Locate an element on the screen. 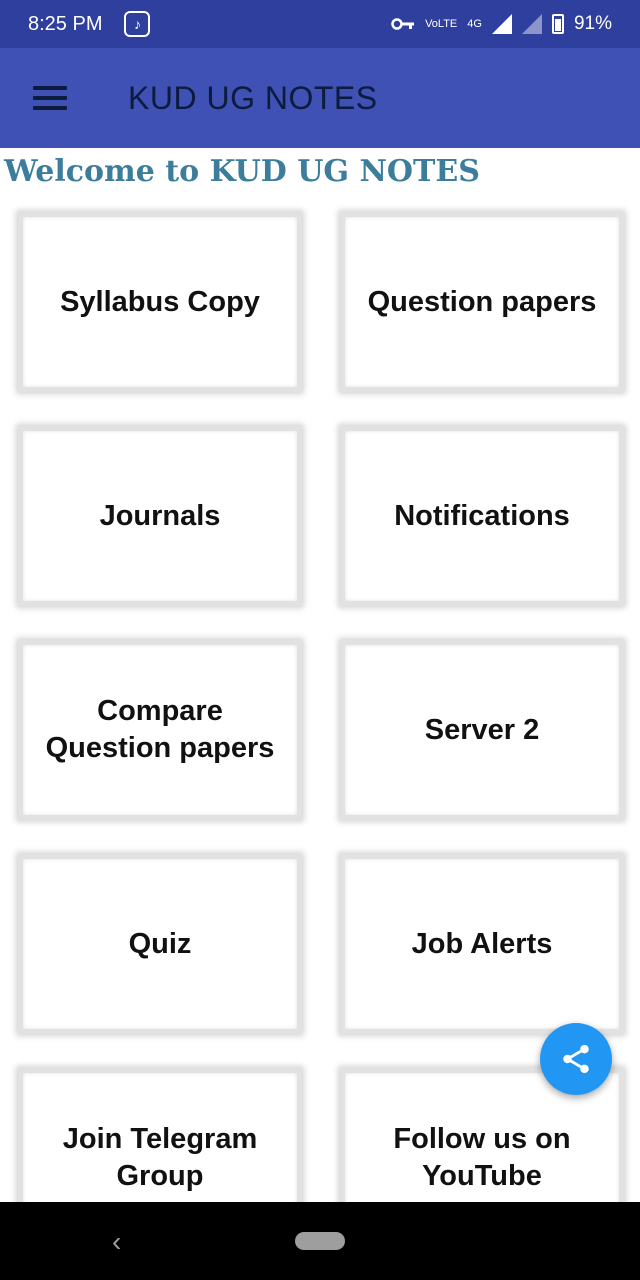  syllabus-copy-card: Syllabus Copy is located at coordinates (160, 302).